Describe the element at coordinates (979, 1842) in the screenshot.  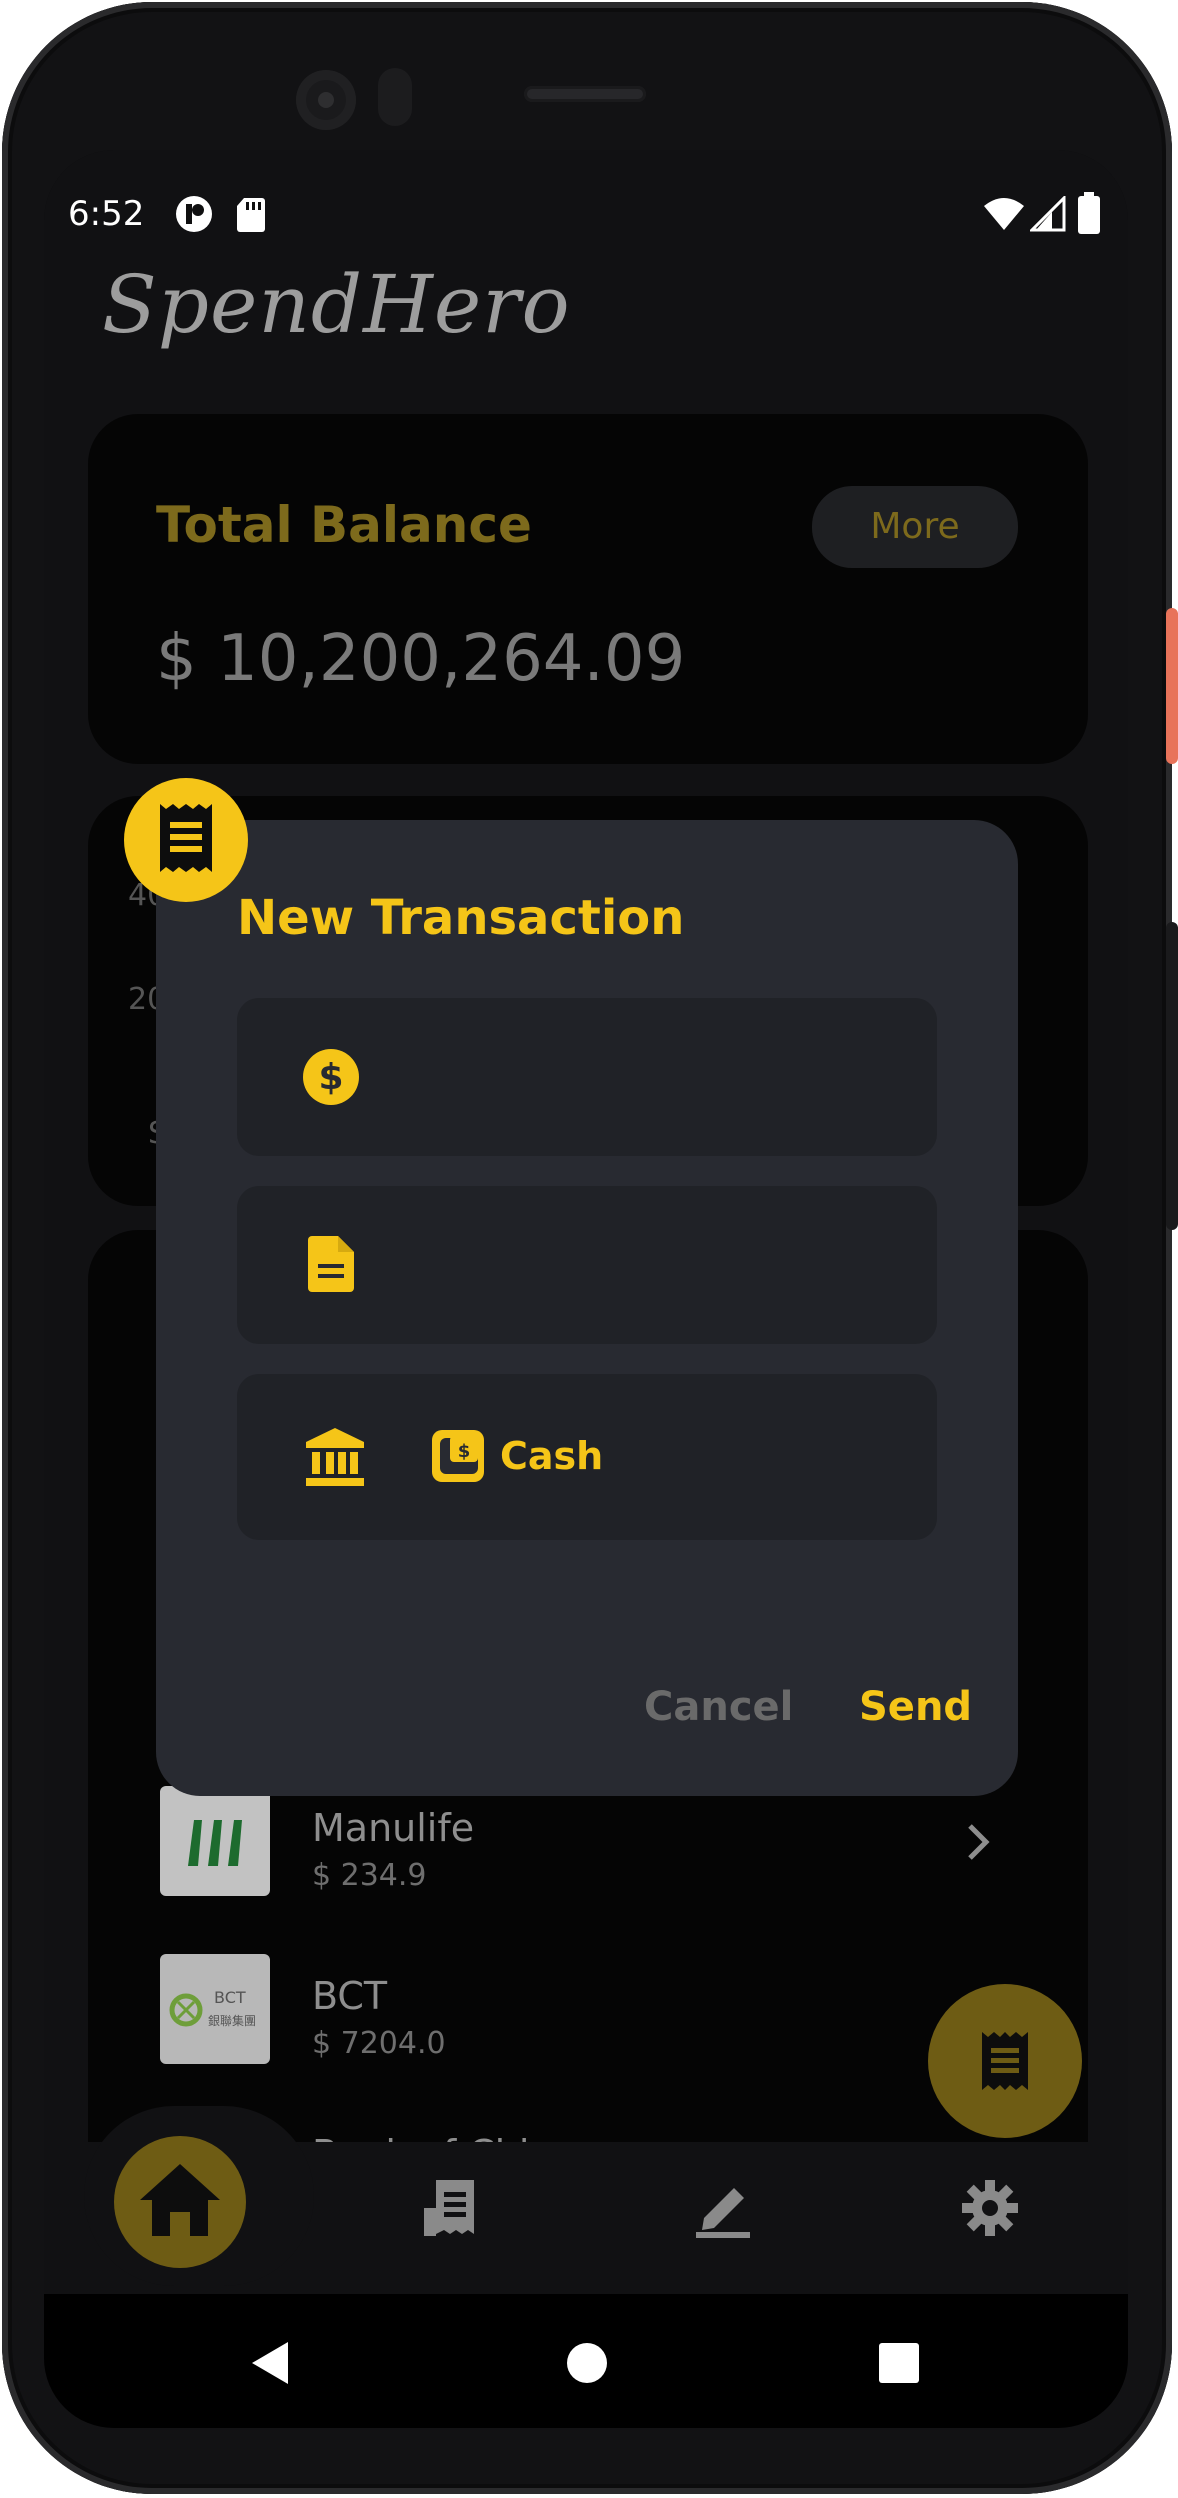
I see `chevron-right-icon` at that location.